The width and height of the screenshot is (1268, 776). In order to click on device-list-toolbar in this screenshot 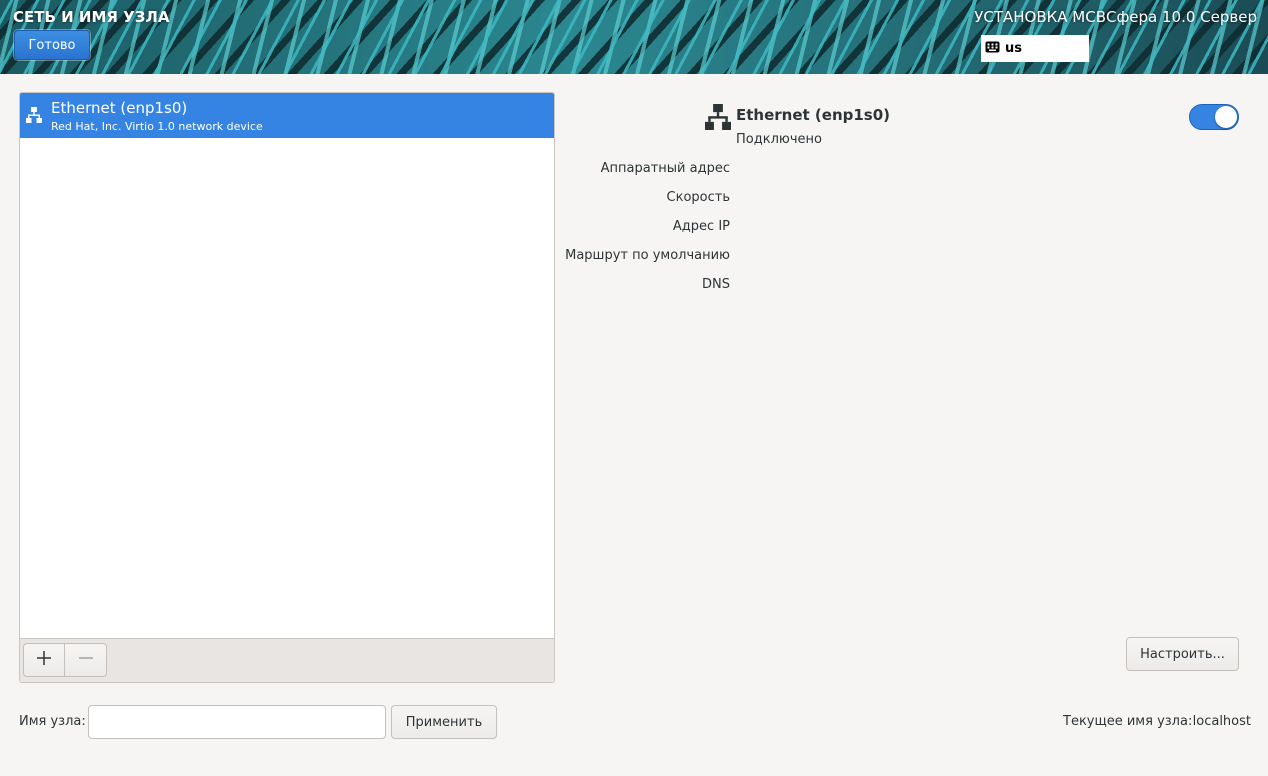, I will do `click(287, 660)`.